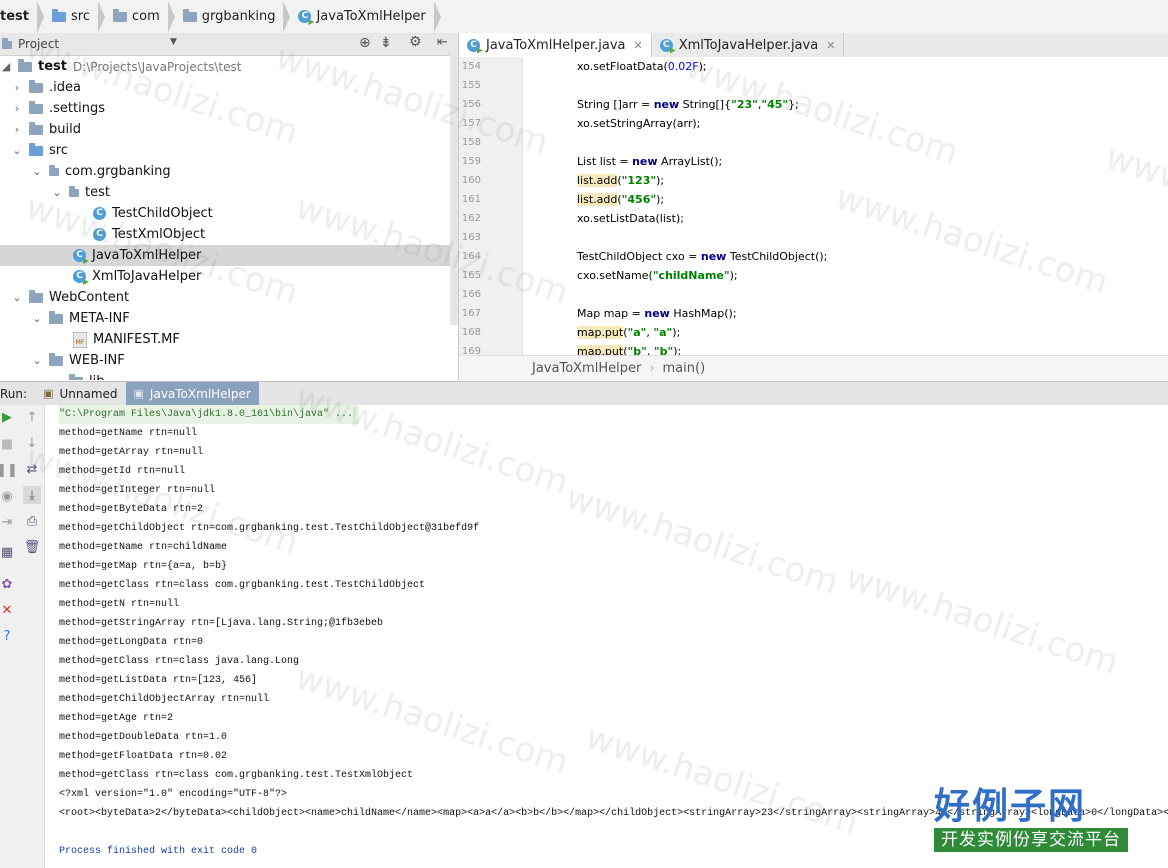  I want to click on gear-icon: ⚙, so click(415, 42).